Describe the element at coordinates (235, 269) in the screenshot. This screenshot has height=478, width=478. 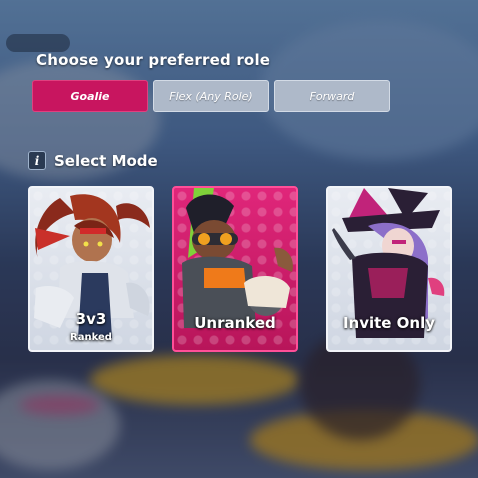
I see `mode-card-unranked: Unranked` at that location.